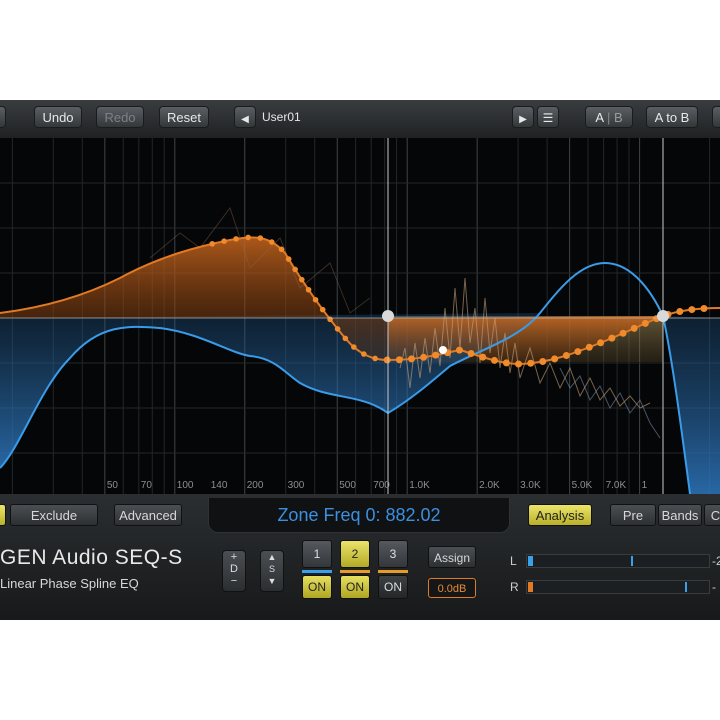 The width and height of the screenshot is (720, 720). I want to click on freq-tick-label: 50, so click(113, 485).